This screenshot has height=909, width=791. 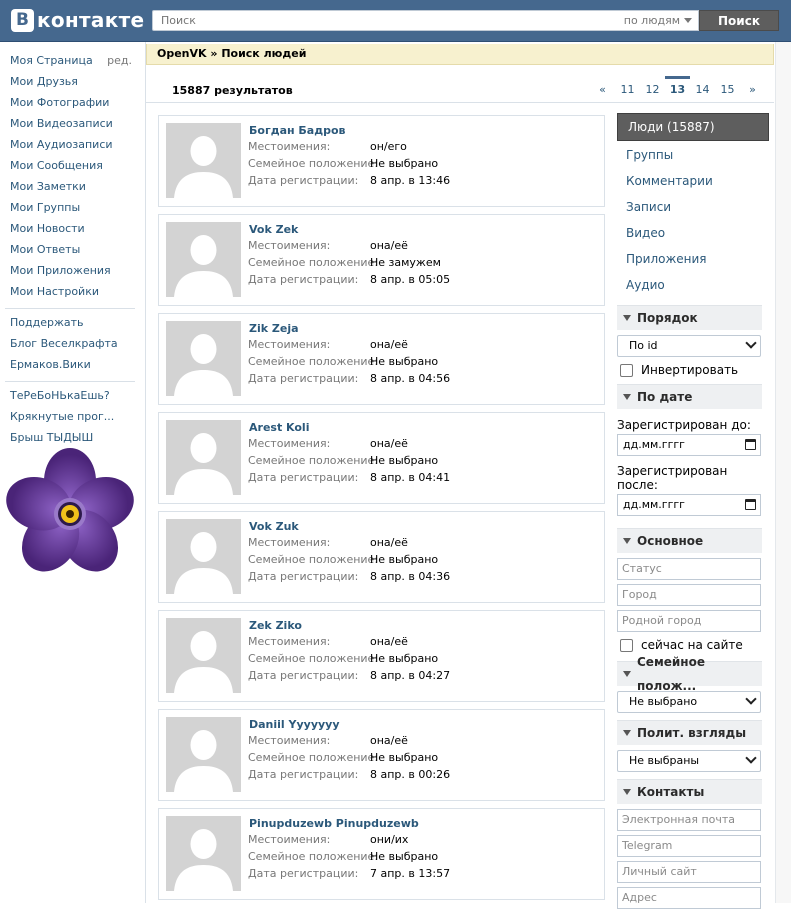 I want to click on pager-last: », so click(x=752, y=87).